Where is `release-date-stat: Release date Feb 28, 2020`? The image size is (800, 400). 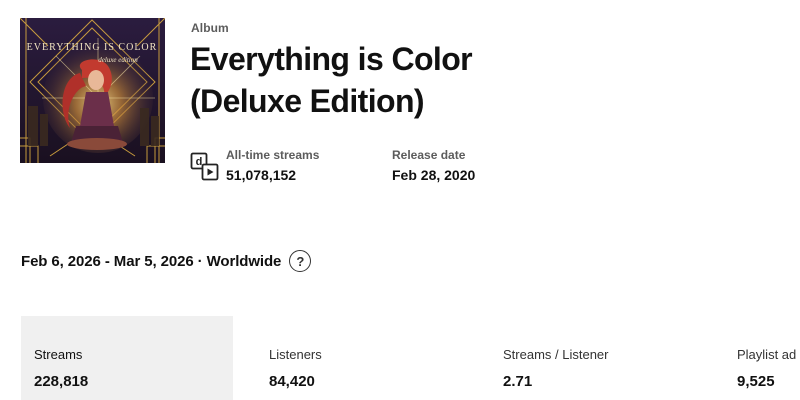 release-date-stat: Release date Feb 28, 2020 is located at coordinates (433, 165).